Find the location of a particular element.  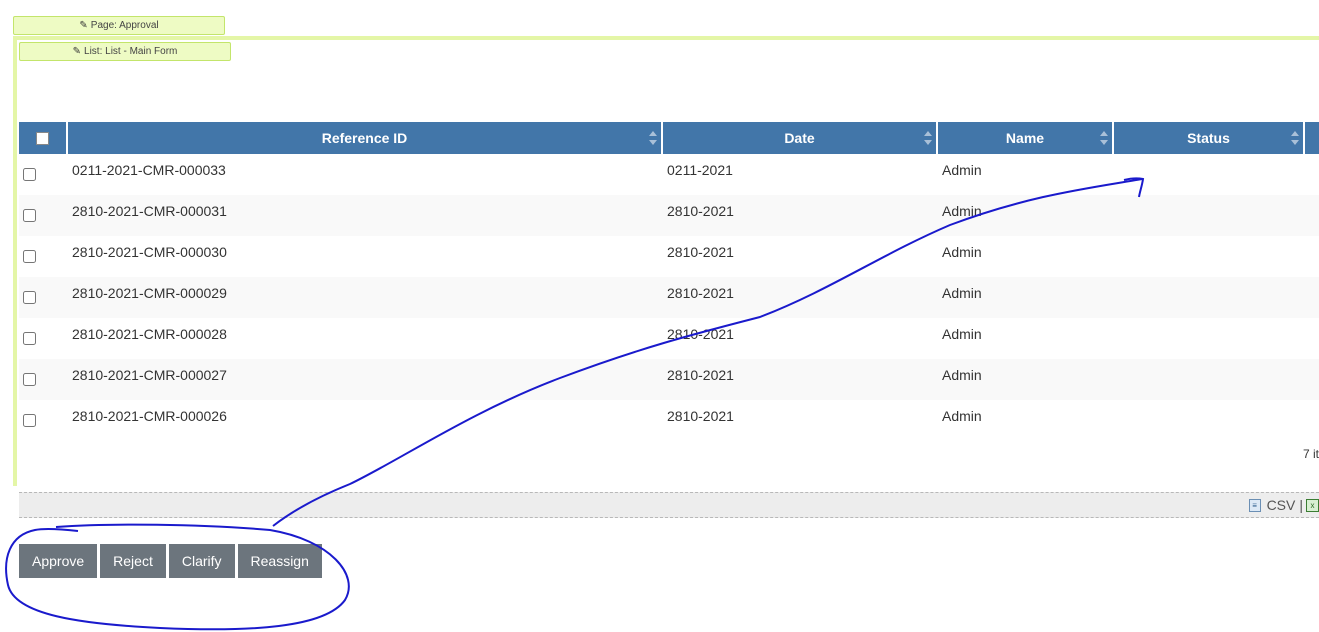

items-count: 7 it is located at coordinates (1311, 454).